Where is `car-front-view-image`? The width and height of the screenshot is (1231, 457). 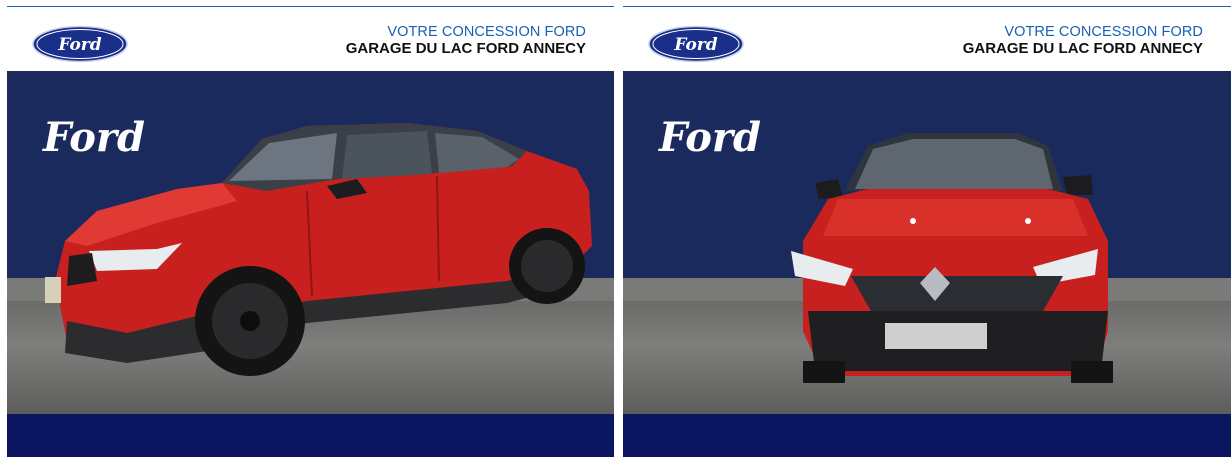 car-front-view-image is located at coordinates (952, 258).